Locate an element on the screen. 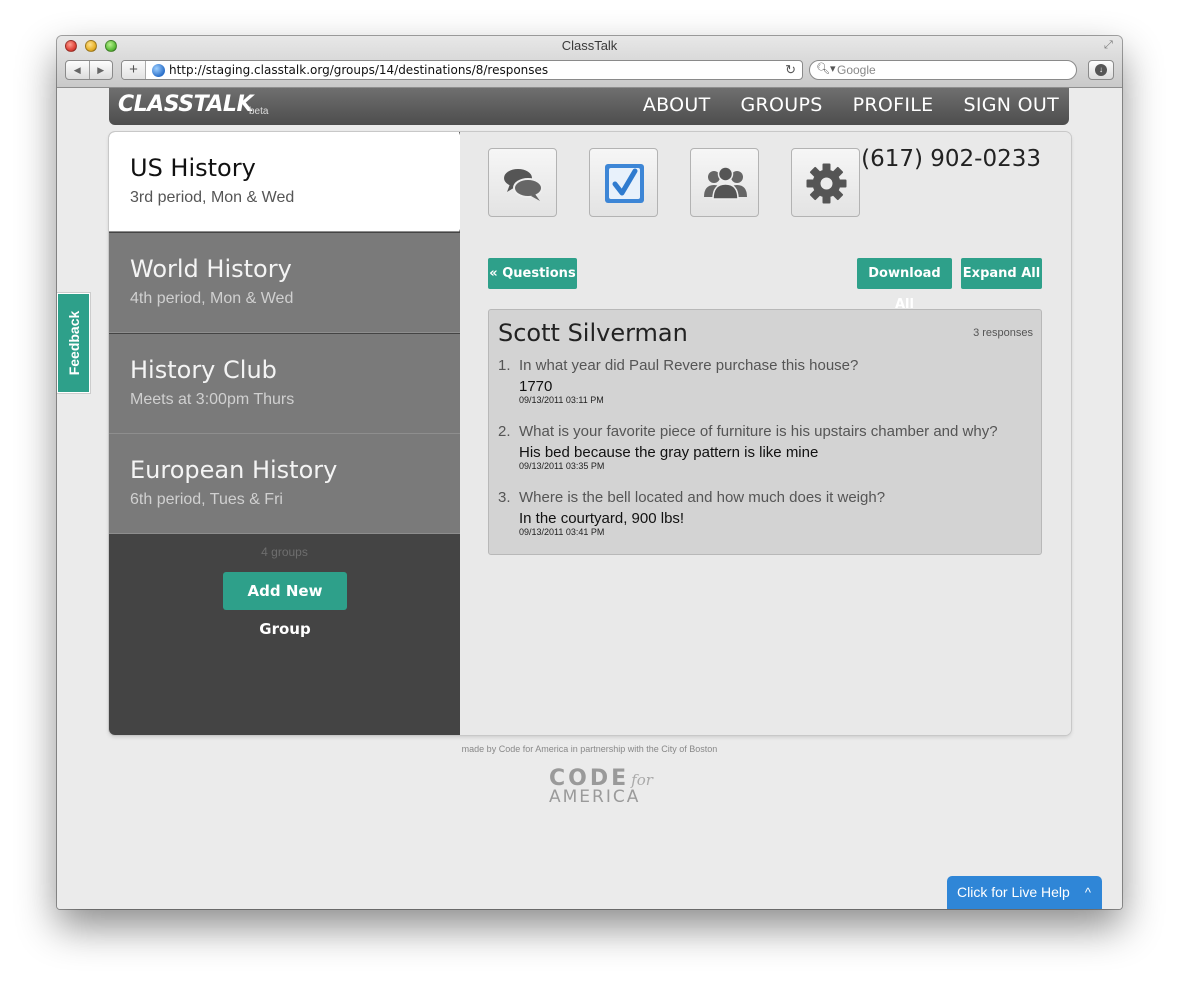  answer-text: 1770 is located at coordinates (536, 386).